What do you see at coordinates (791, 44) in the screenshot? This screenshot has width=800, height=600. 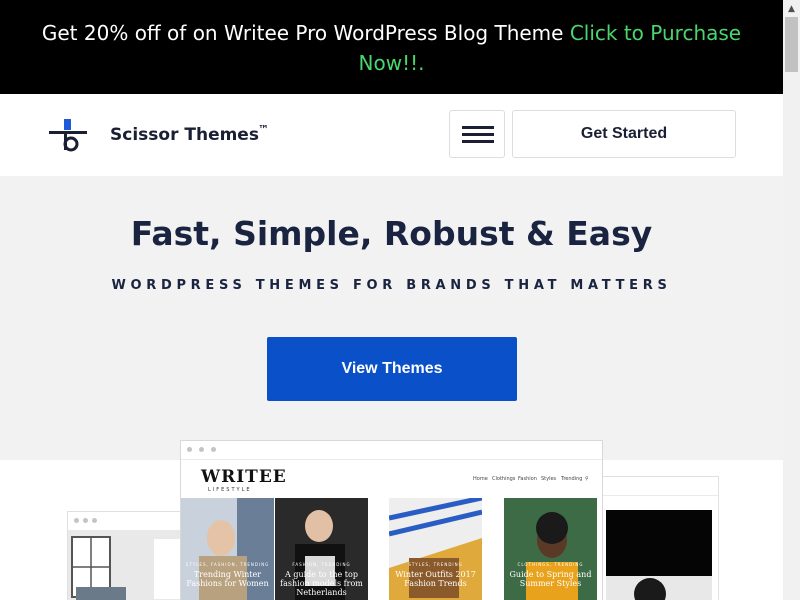 I see `scrollbar-thumb` at bounding box center [791, 44].